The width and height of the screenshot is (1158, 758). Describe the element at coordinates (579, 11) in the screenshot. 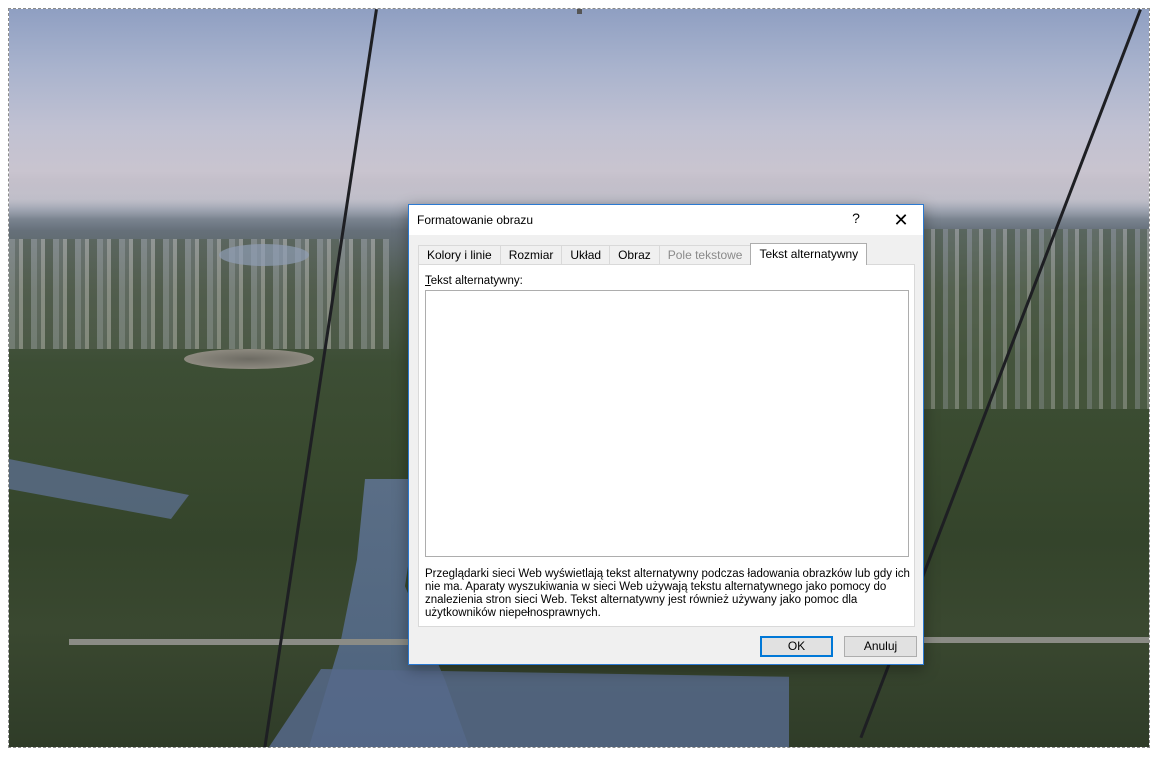

I see `picture-resize-handle-top` at that location.